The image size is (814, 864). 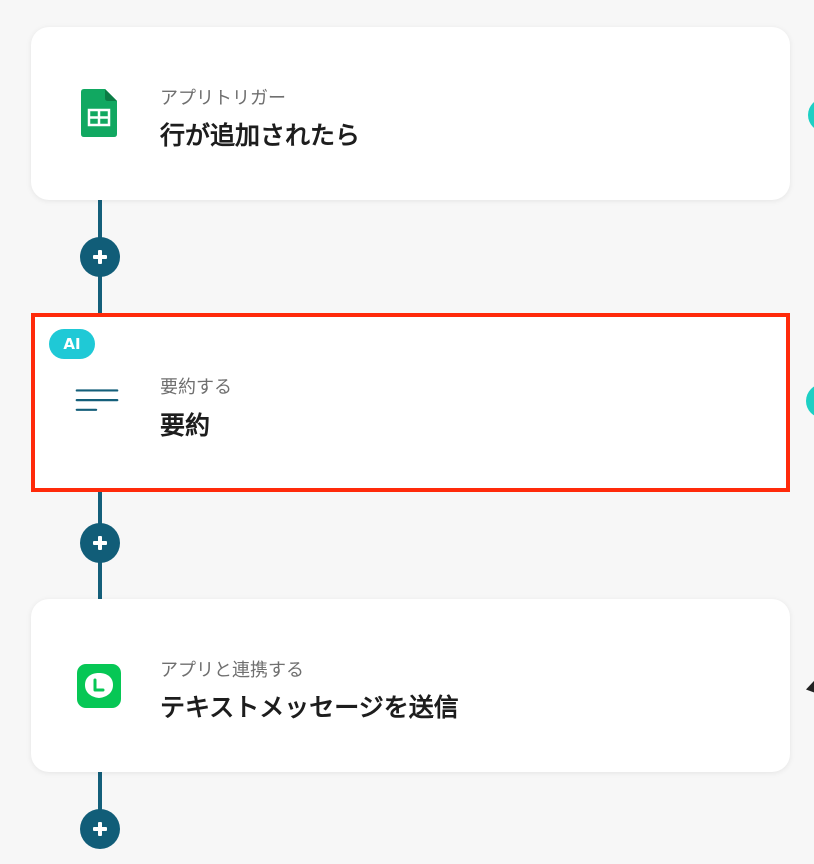 What do you see at coordinates (196, 387) in the screenshot?
I see `step-type-label: 要約する` at bounding box center [196, 387].